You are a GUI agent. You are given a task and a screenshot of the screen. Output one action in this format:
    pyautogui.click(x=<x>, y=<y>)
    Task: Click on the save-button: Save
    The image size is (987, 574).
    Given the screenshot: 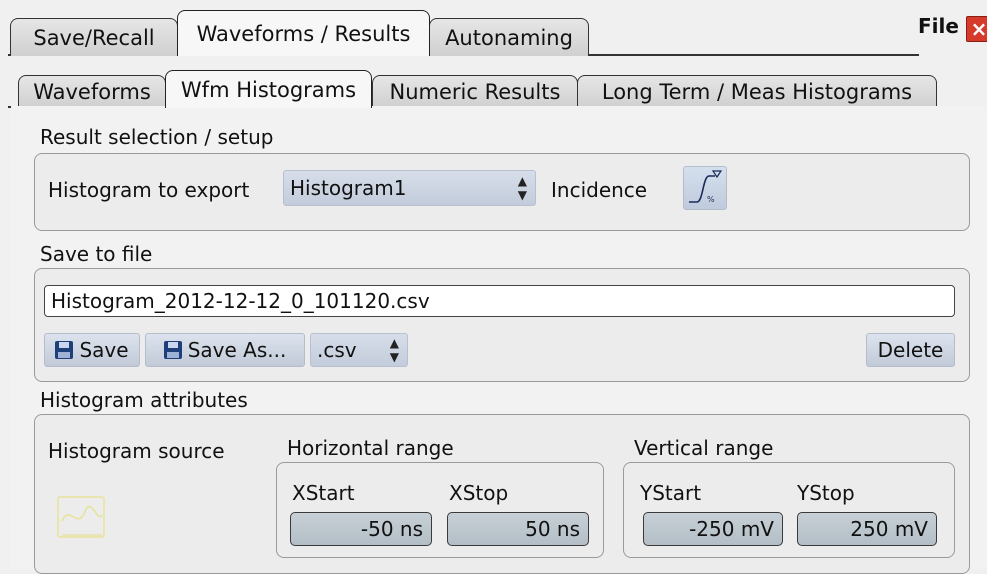 What is the action you would take?
    pyautogui.click(x=92, y=350)
    